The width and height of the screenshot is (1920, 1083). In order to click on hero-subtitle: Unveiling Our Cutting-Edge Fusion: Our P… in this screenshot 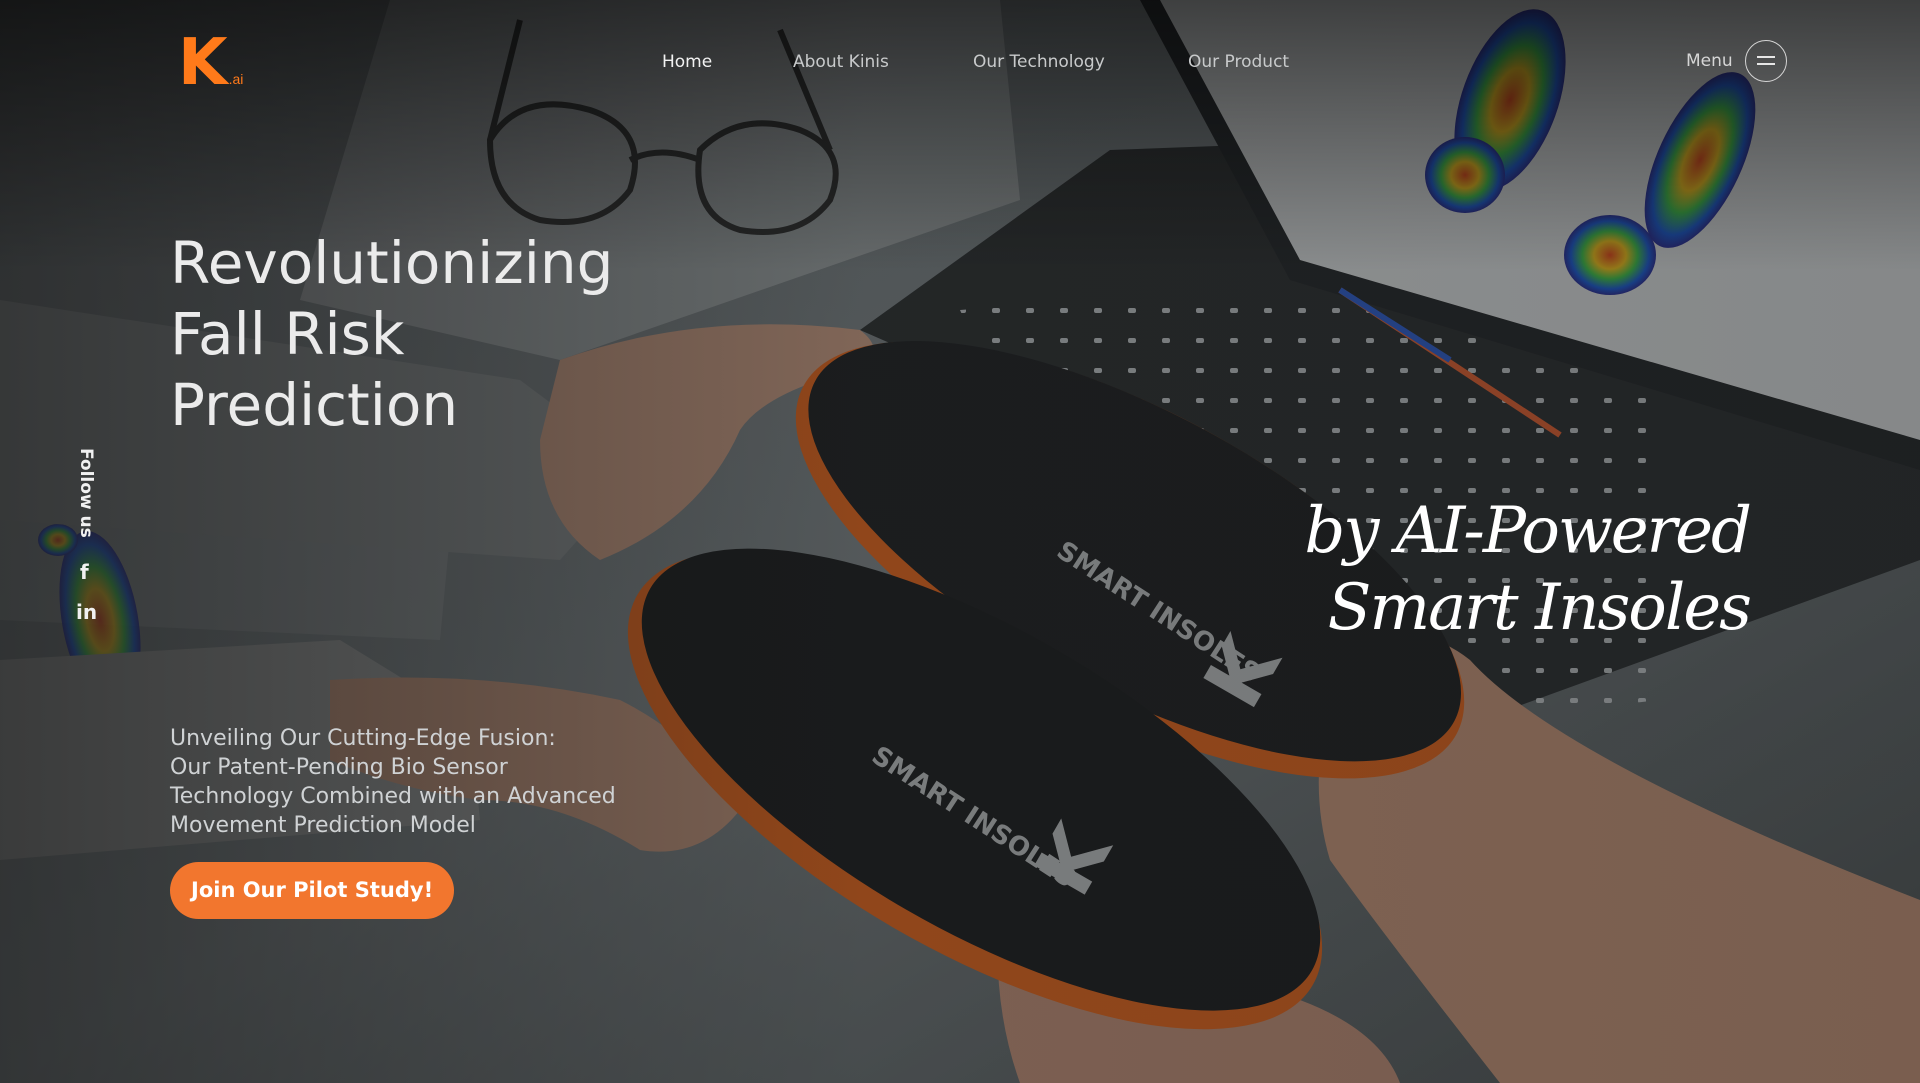, I will do `click(420, 782)`.